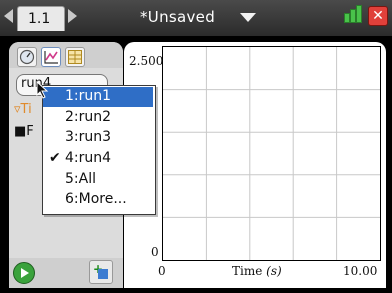  What do you see at coordinates (146, 61) in the screenshot?
I see `y-axis-max-label: 2.500` at bounding box center [146, 61].